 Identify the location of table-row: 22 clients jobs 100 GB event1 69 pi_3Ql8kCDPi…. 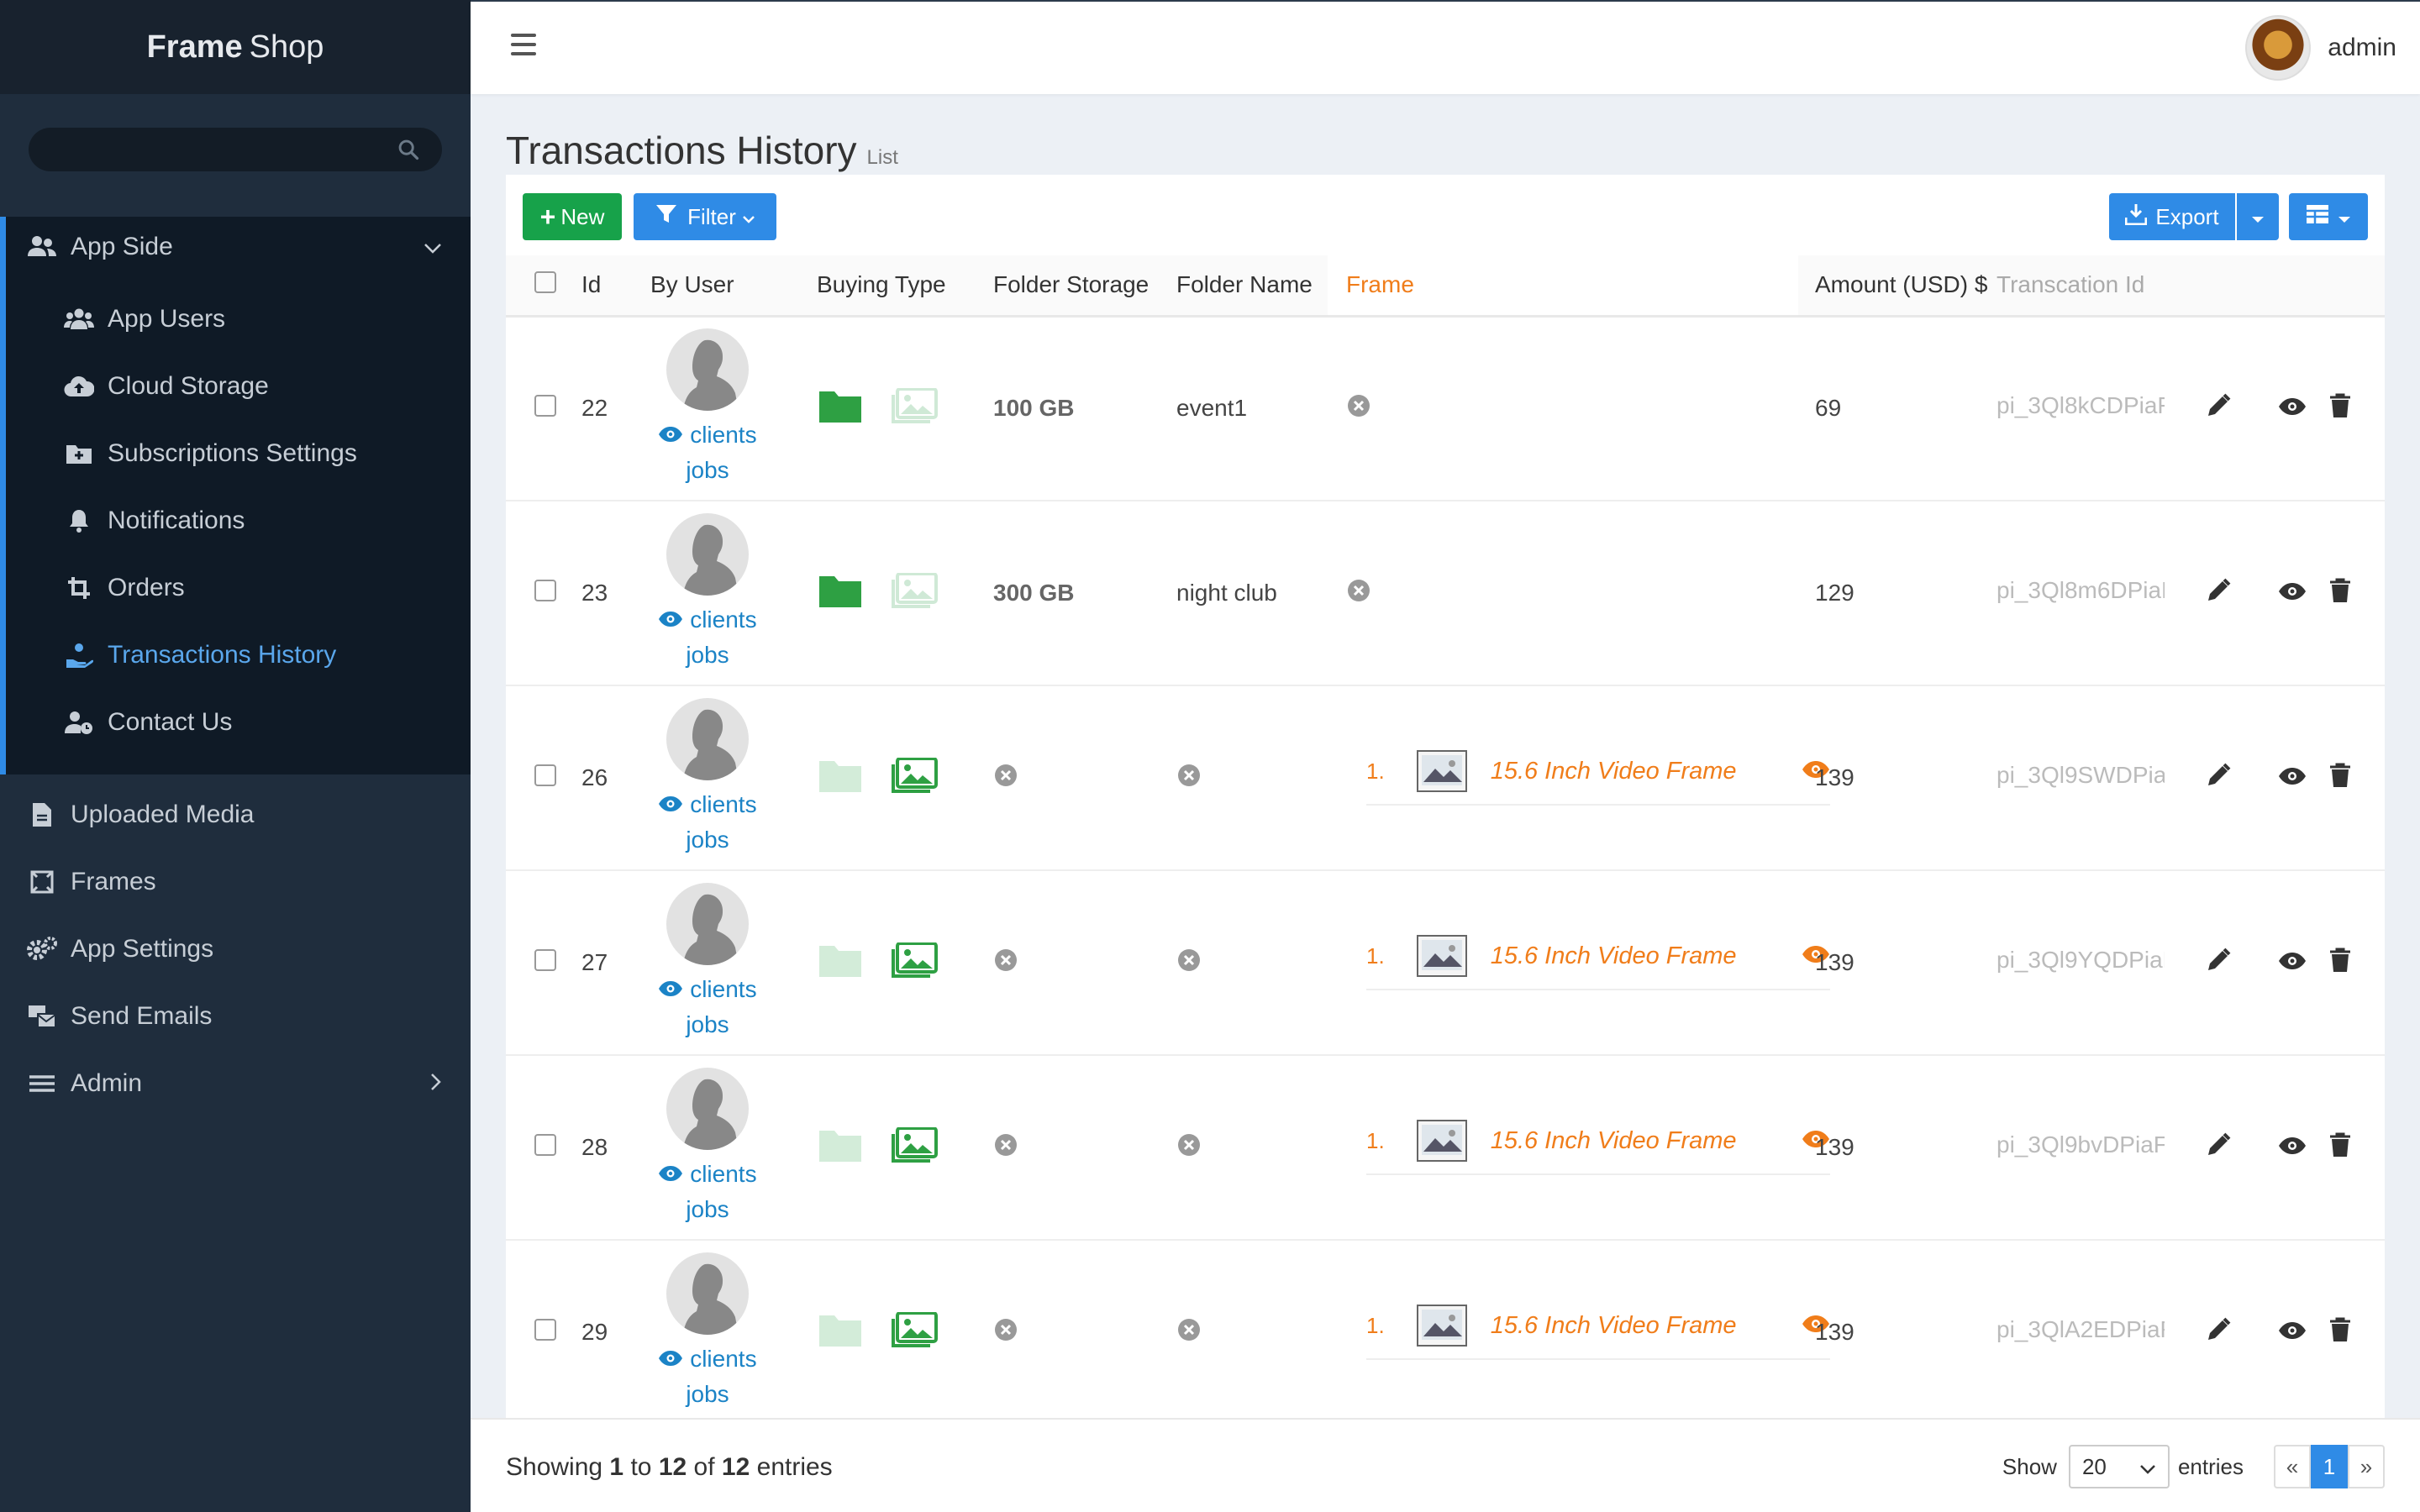
(1445, 408).